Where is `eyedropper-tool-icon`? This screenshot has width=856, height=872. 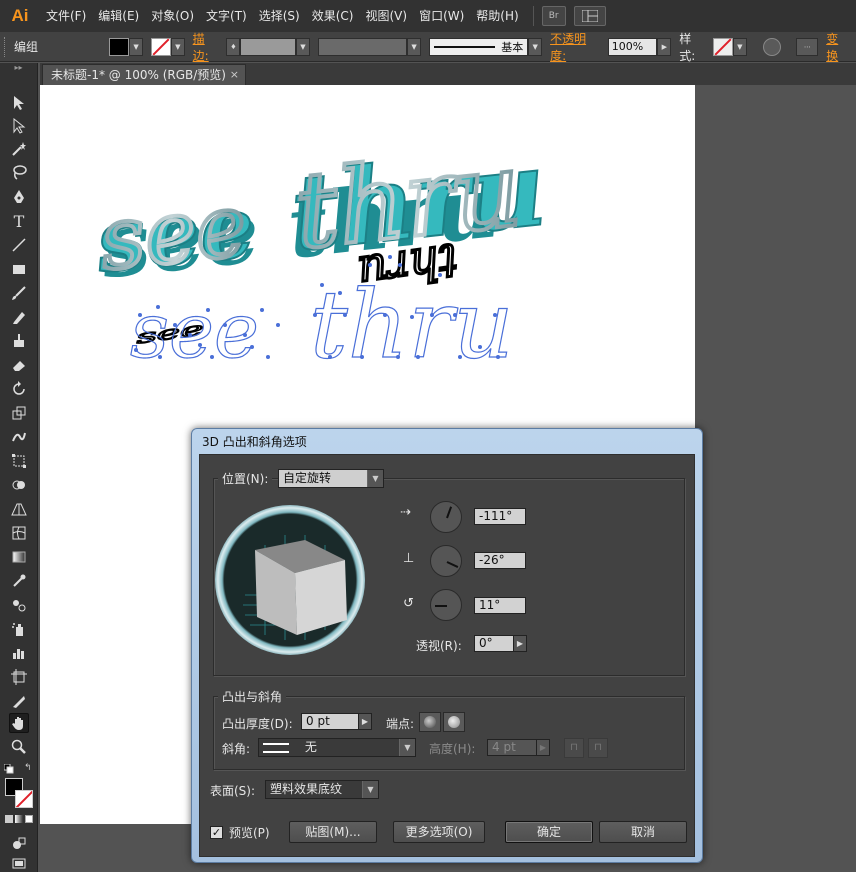
eyedropper-tool-icon is located at coordinates (19, 581).